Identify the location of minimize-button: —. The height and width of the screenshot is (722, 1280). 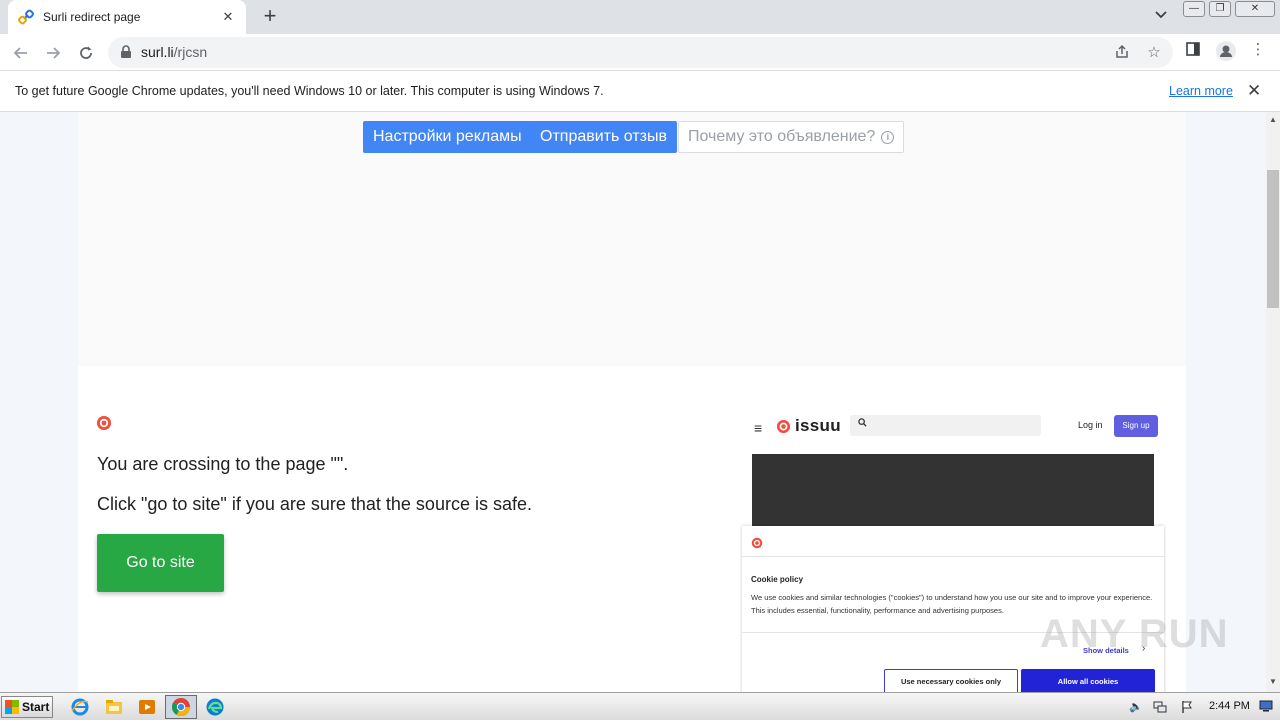
(1194, 9).